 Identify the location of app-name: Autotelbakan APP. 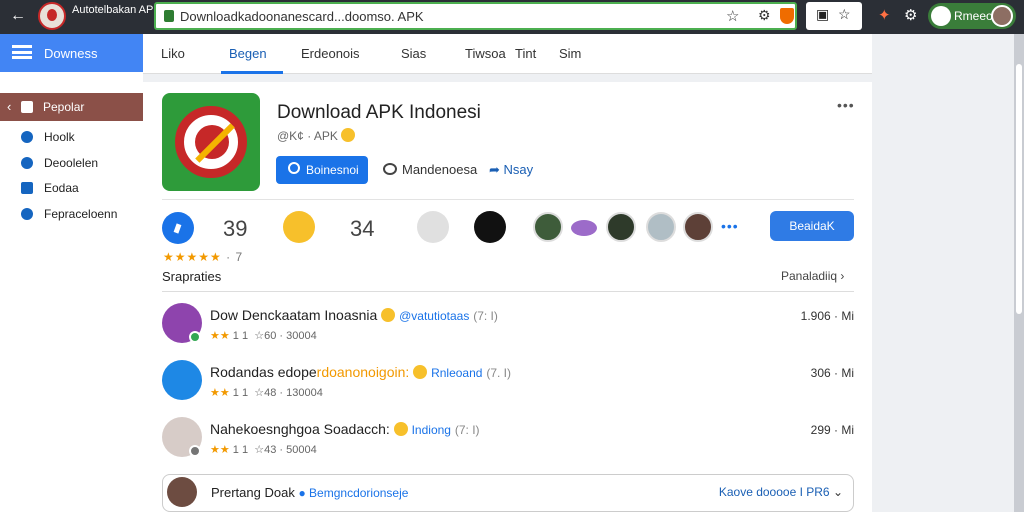
(116, 10).